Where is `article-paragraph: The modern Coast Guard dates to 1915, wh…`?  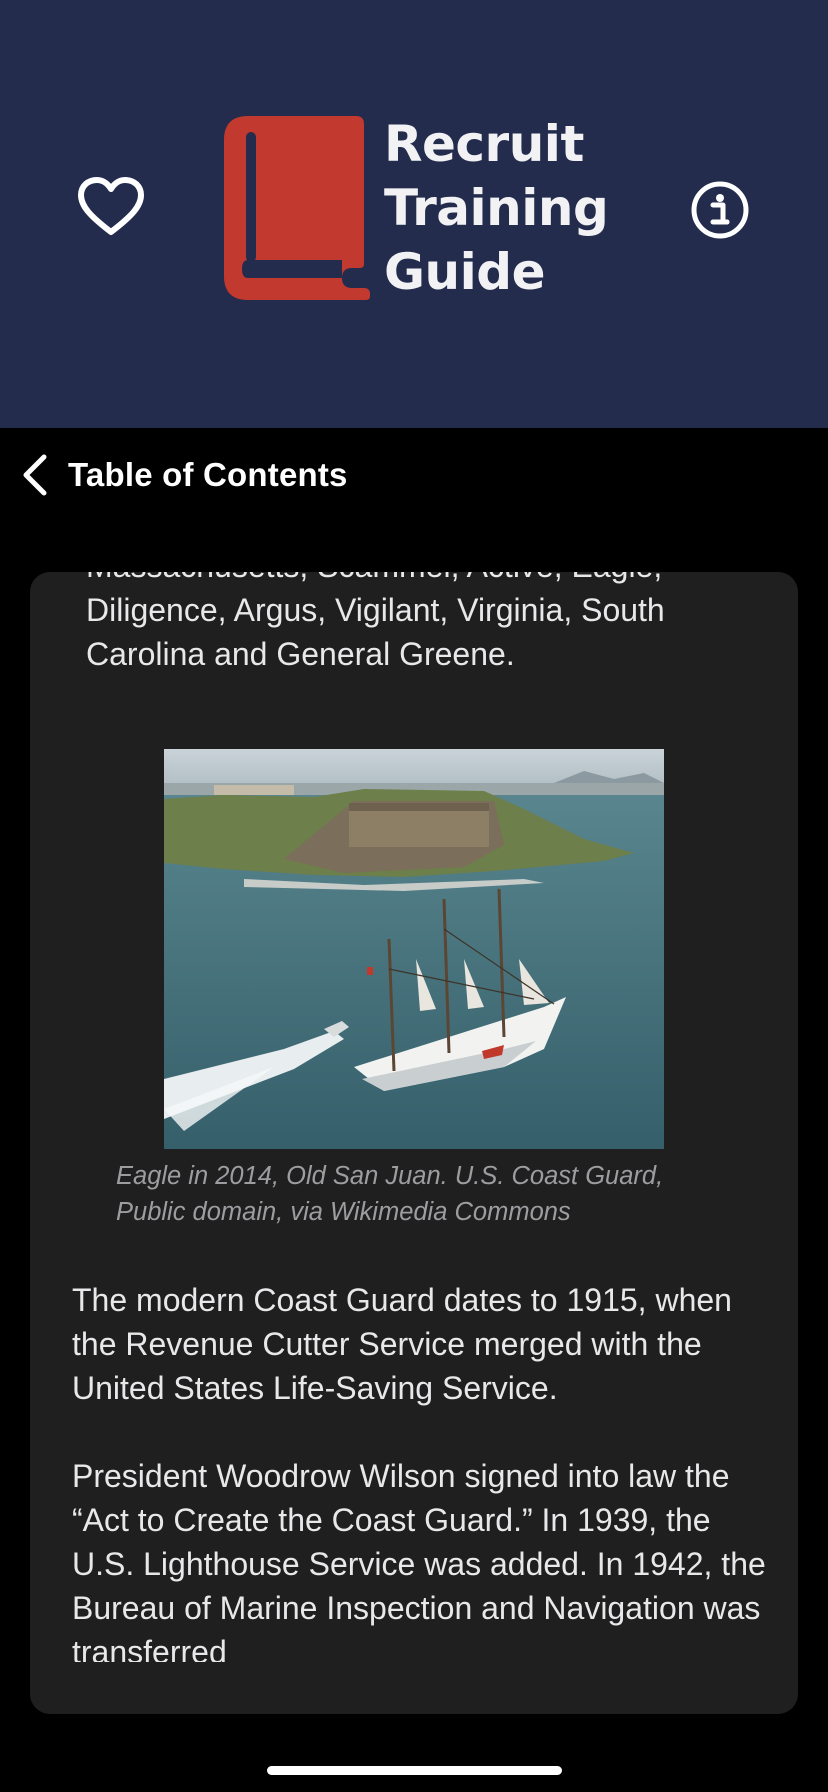
article-paragraph: The modern Coast Guard dates to 1915, wh… is located at coordinates (402, 1344).